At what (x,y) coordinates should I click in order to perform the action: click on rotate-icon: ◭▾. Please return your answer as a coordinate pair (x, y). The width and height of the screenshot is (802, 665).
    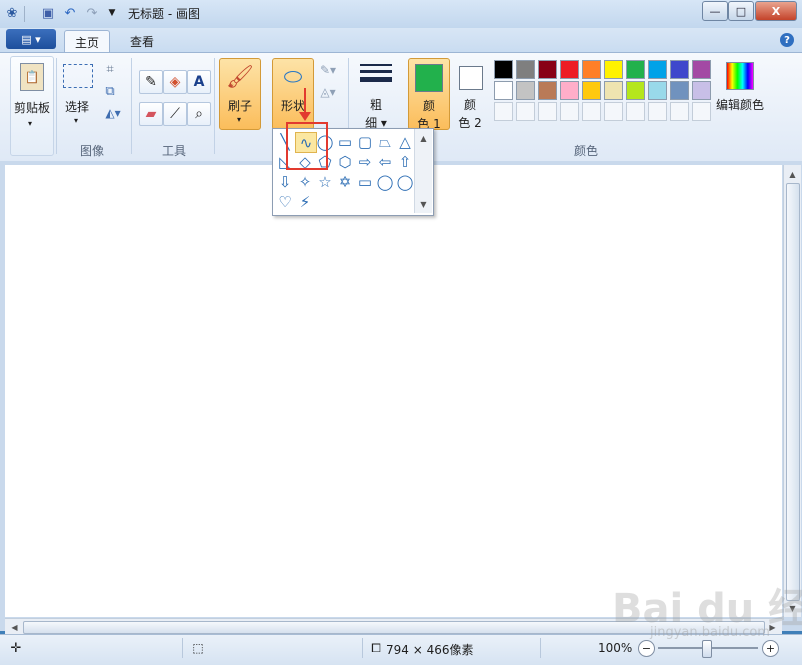
    Looking at the image, I should click on (113, 113).